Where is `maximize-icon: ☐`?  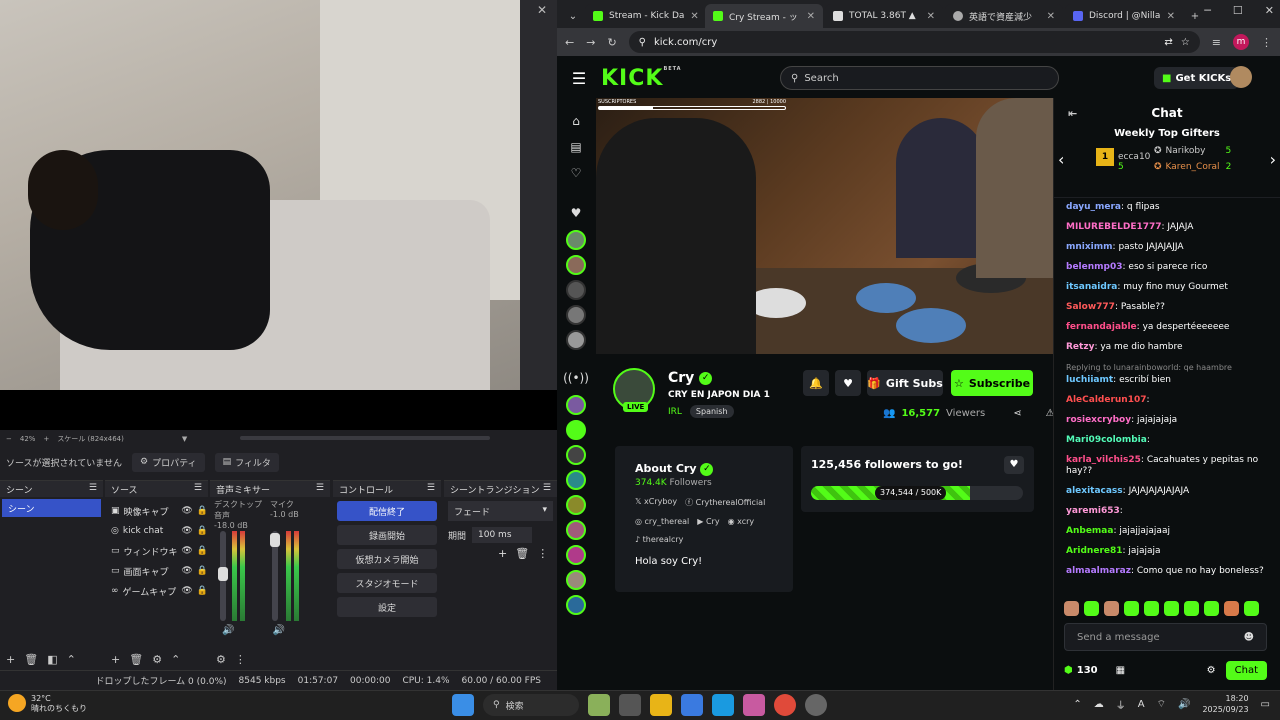 maximize-icon: ☐ is located at coordinates (1238, 10).